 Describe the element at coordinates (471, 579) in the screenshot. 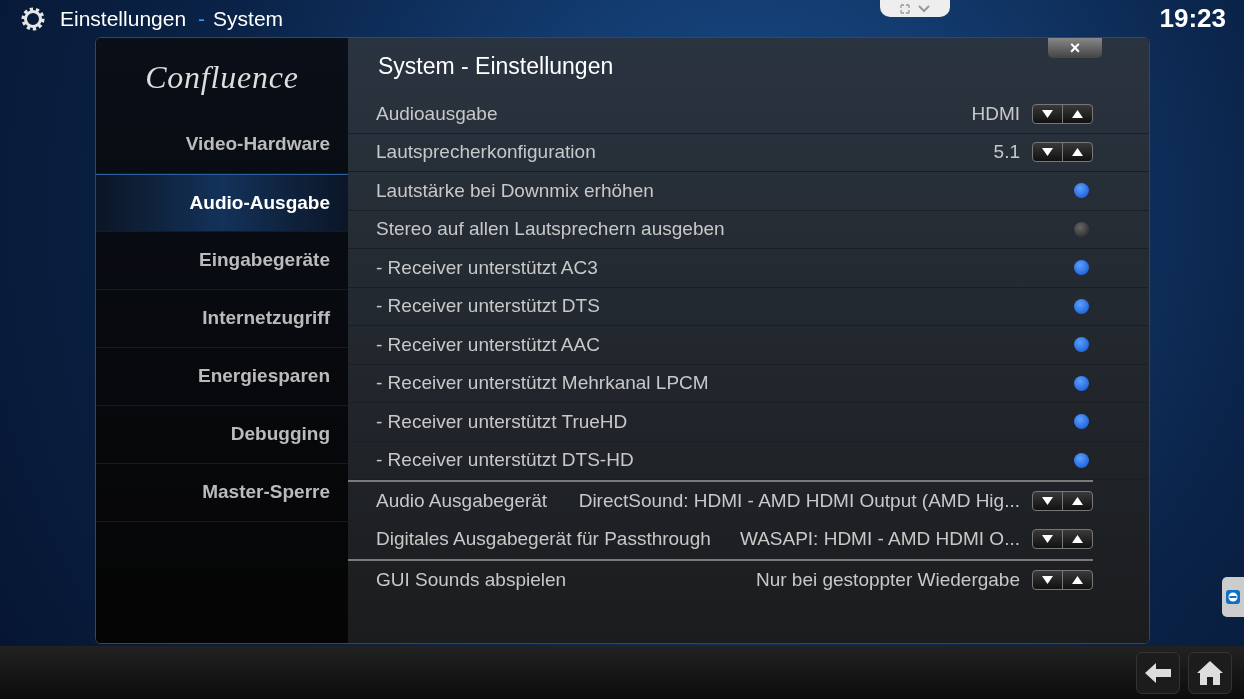

I see `setting-label: GUI Sounds abspielen` at that location.